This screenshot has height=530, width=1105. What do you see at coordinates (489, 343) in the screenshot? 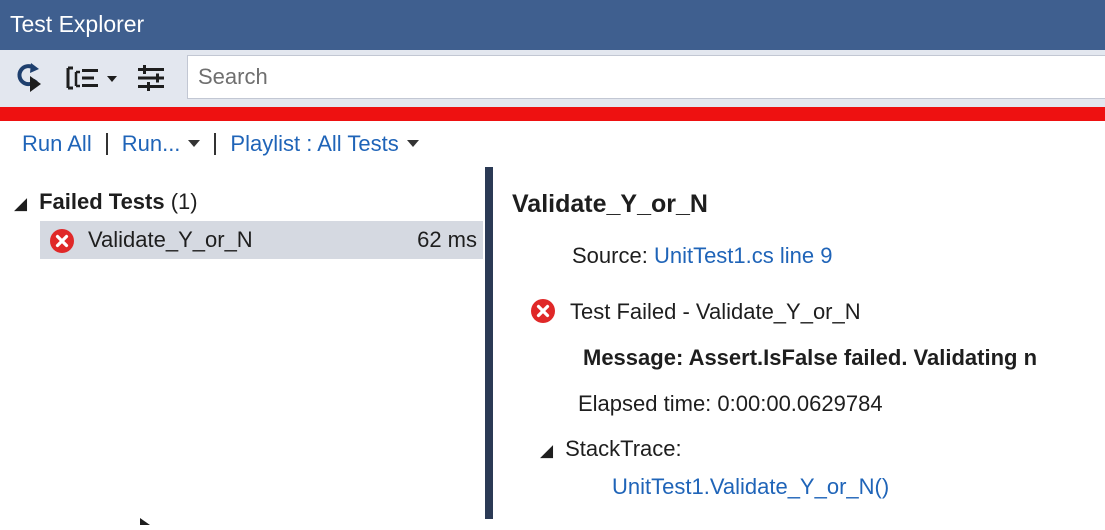
I see `pane-splitter` at bounding box center [489, 343].